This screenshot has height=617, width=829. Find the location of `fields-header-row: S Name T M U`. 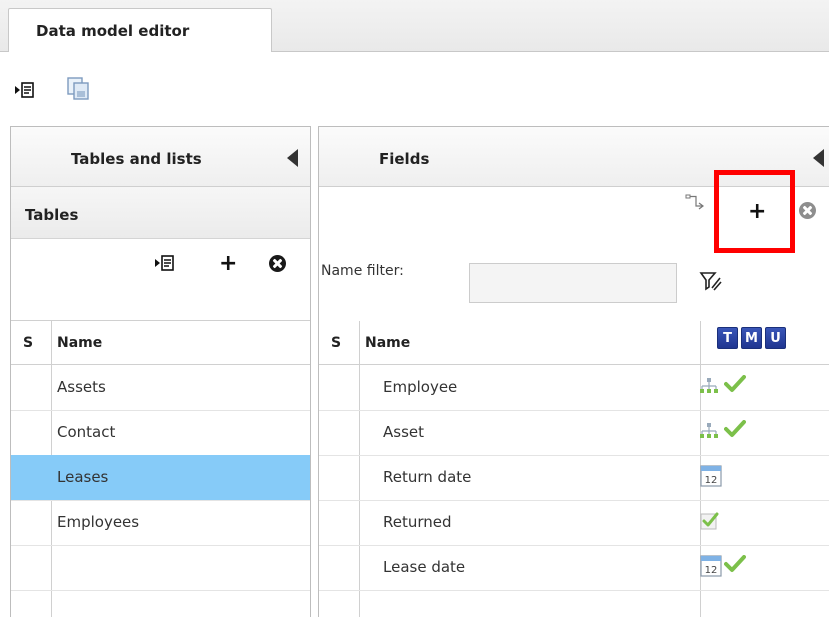

fields-header-row: S Name T M U is located at coordinates (574, 343).